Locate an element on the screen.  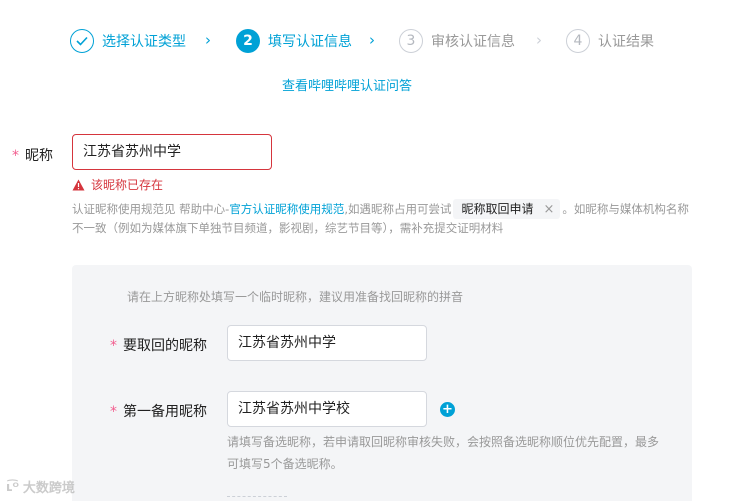
step-3-number: 3 is located at coordinates (411, 41).